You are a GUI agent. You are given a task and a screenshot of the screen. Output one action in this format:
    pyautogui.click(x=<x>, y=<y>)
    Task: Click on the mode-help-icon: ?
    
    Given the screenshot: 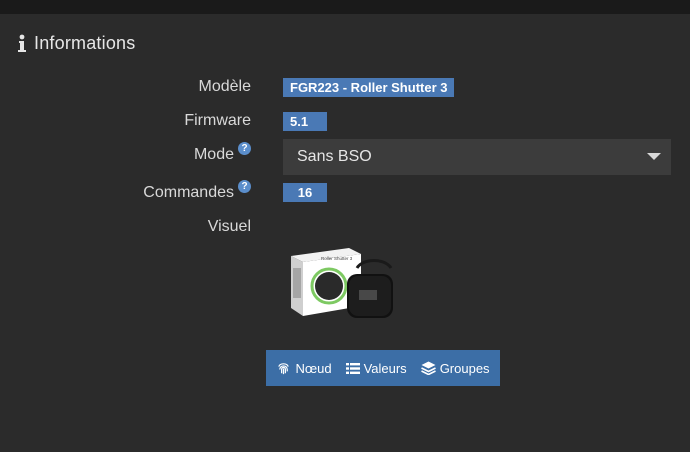 What is the action you would take?
    pyautogui.click(x=244, y=148)
    